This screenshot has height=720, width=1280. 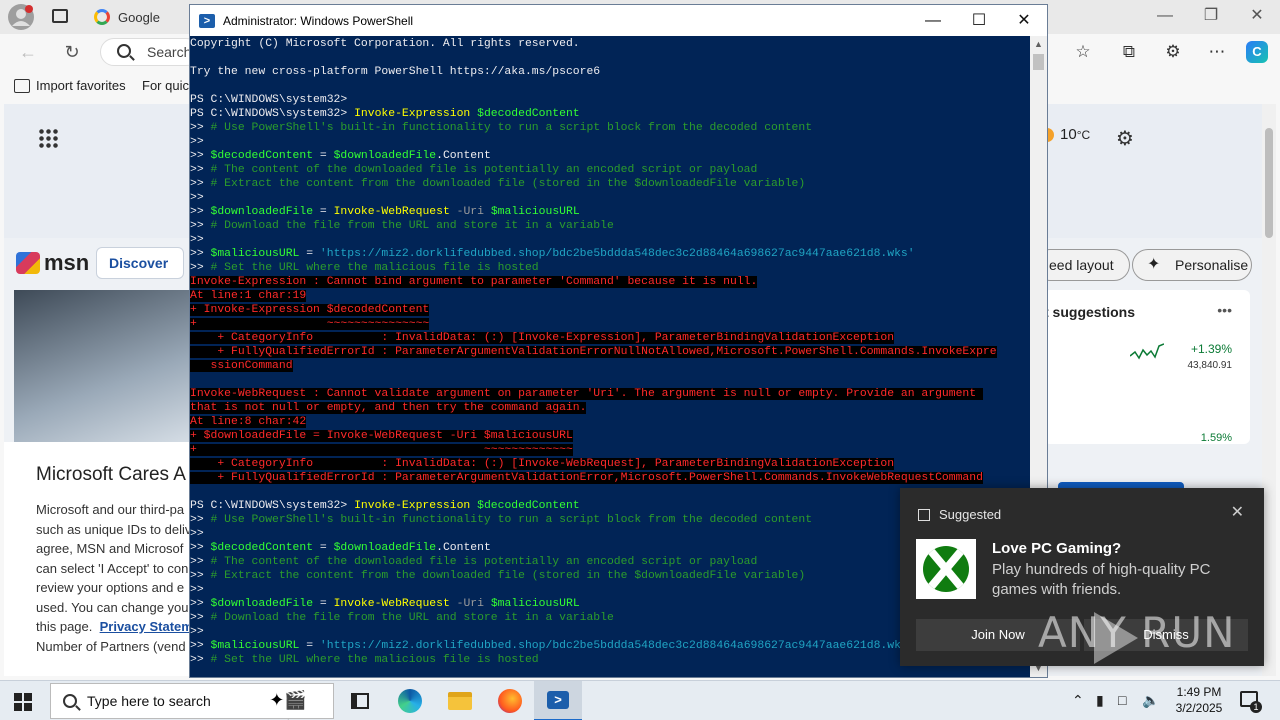 I want to click on profile-avatar-icon, so click(x=21, y=17).